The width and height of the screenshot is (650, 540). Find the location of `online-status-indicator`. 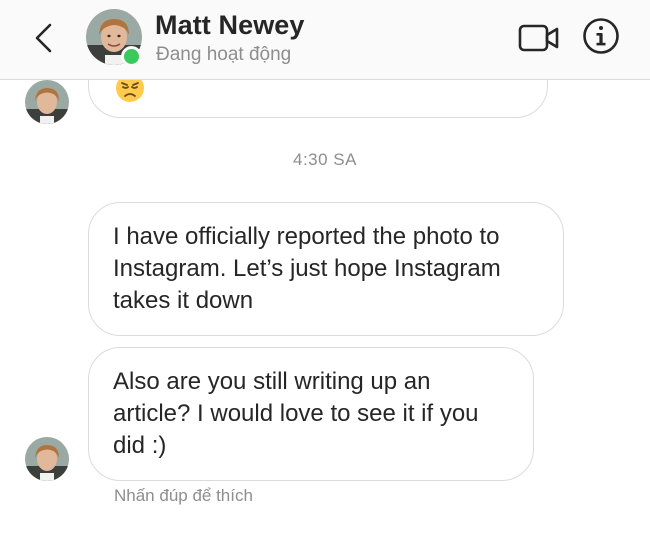

online-status-indicator is located at coordinates (131, 56).